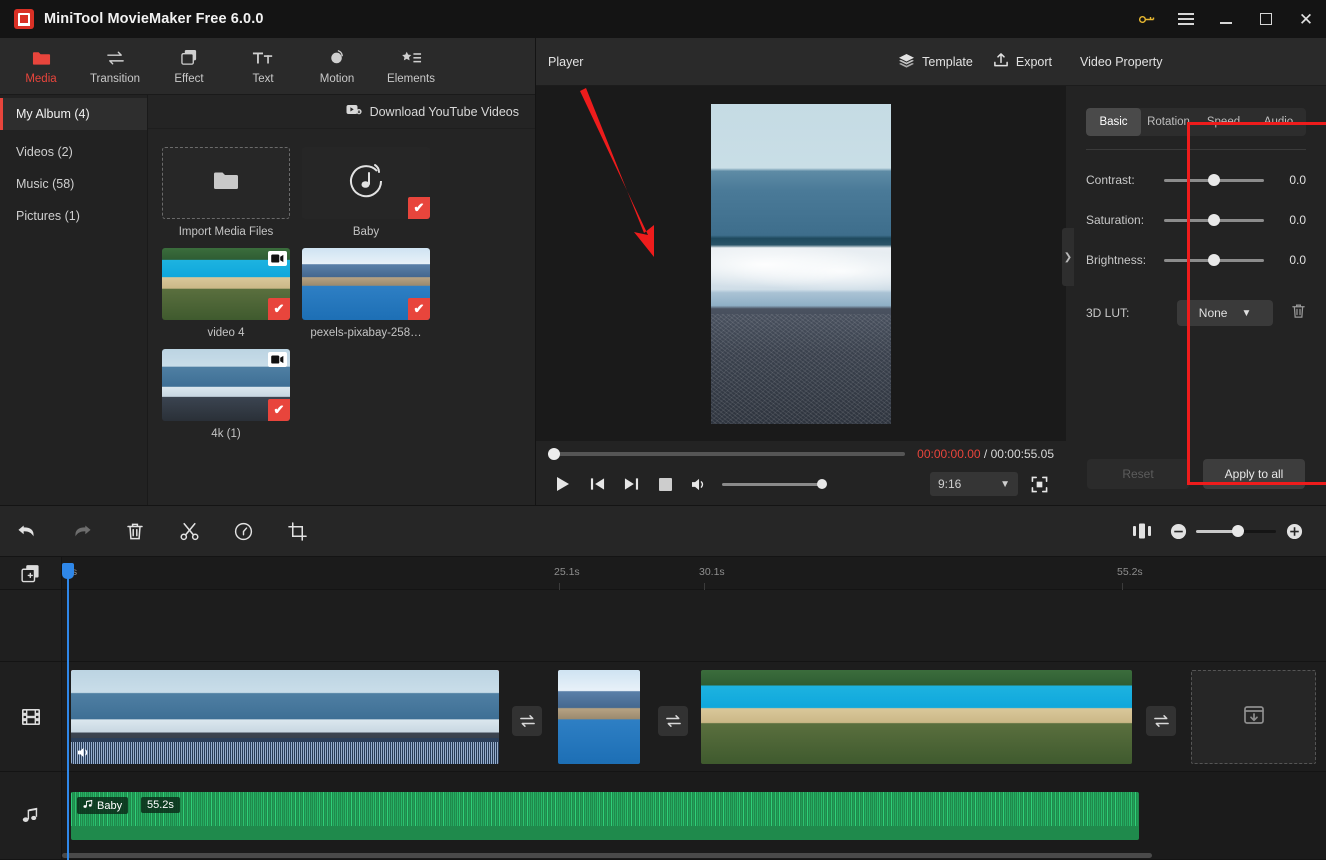 The height and width of the screenshot is (860, 1326). Describe the element at coordinates (694, 626) in the screenshot. I see `timeline-lane-top` at that location.